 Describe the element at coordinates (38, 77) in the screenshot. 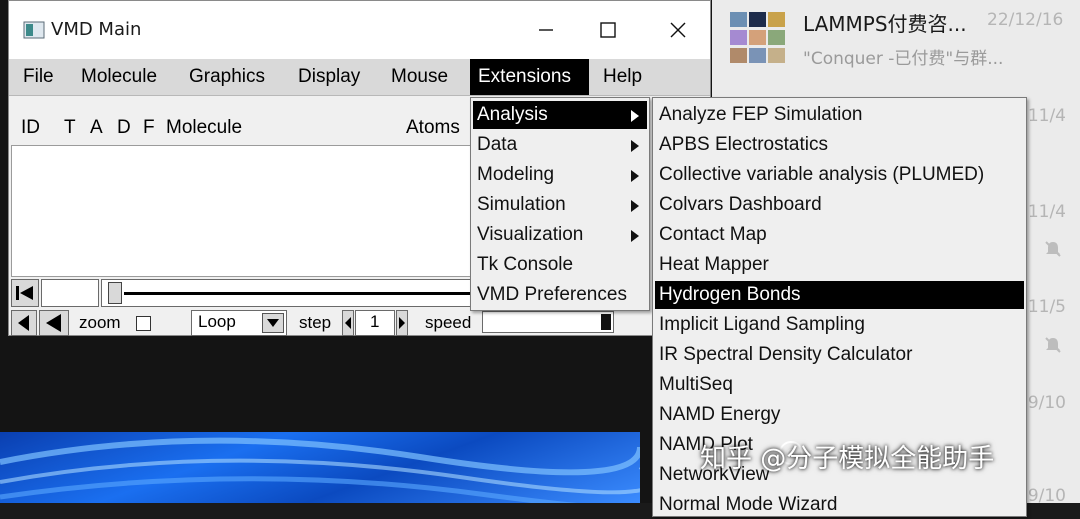

I see `menu-file: File` at that location.